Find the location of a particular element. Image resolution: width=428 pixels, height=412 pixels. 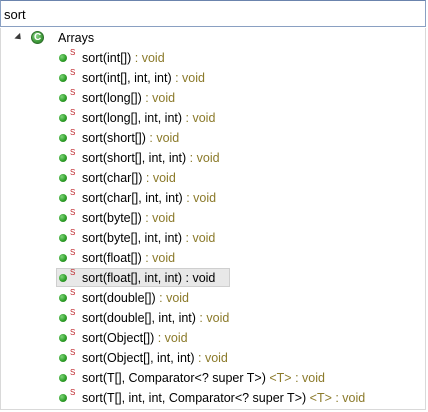

method-signature: sort(byte[], int, int) : void is located at coordinates (148, 238).